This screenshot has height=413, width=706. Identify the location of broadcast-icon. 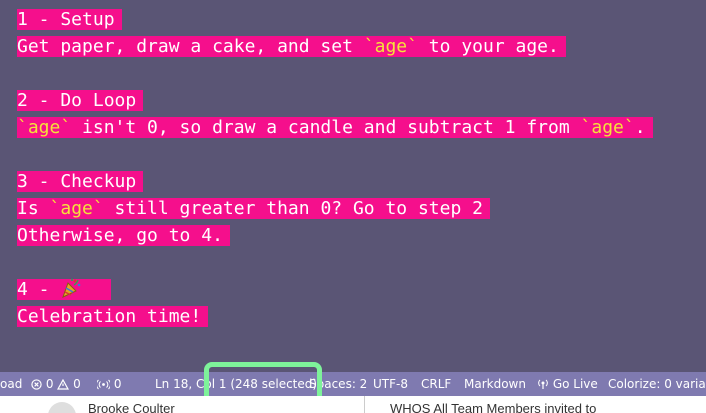
(103, 384).